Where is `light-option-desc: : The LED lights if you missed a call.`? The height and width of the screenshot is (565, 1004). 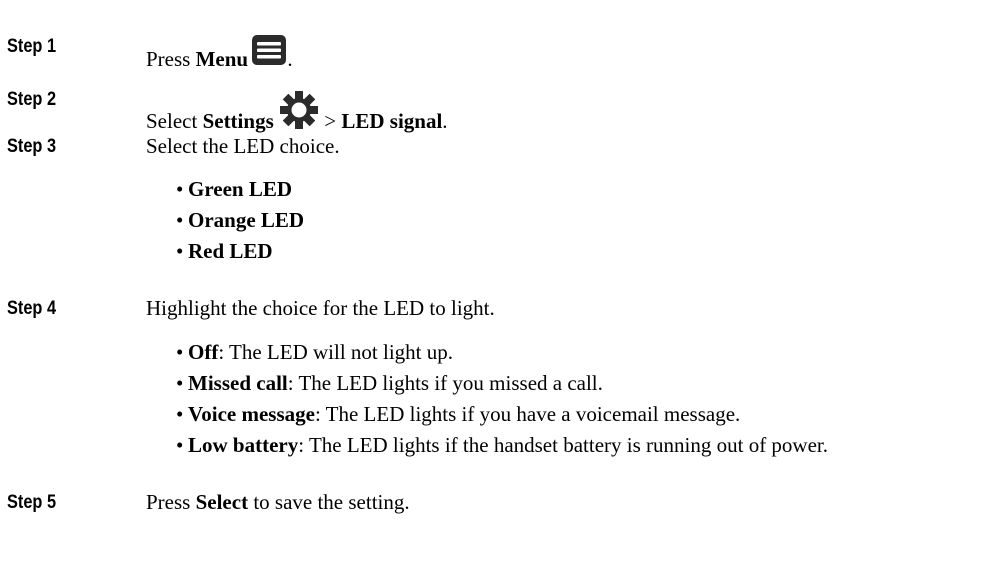
light-option-desc: : The LED lights if you missed a call. is located at coordinates (445, 383).